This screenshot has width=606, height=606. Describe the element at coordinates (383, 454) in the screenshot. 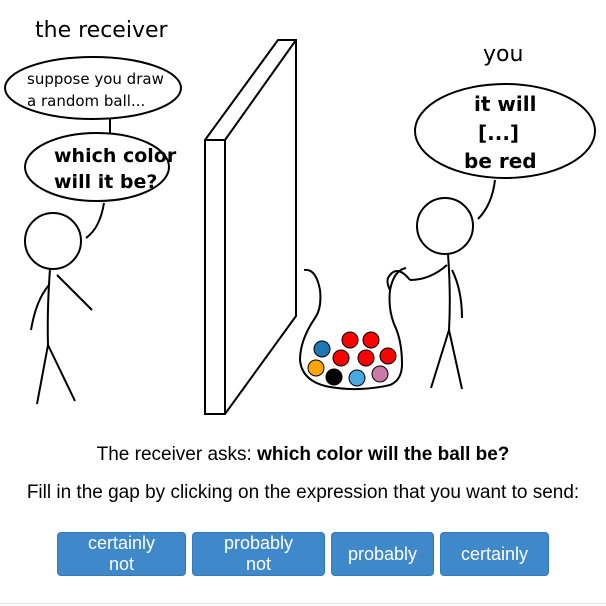

I see `question-emphasis: which color will the ball be?` at that location.